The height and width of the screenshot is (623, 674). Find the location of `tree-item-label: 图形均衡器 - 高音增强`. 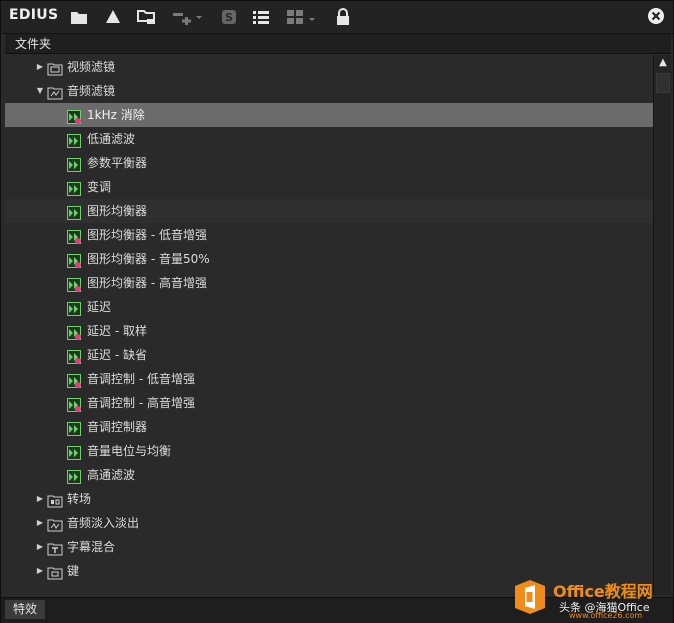

tree-item-label: 图形均衡器 - 高音增强 is located at coordinates (147, 283).